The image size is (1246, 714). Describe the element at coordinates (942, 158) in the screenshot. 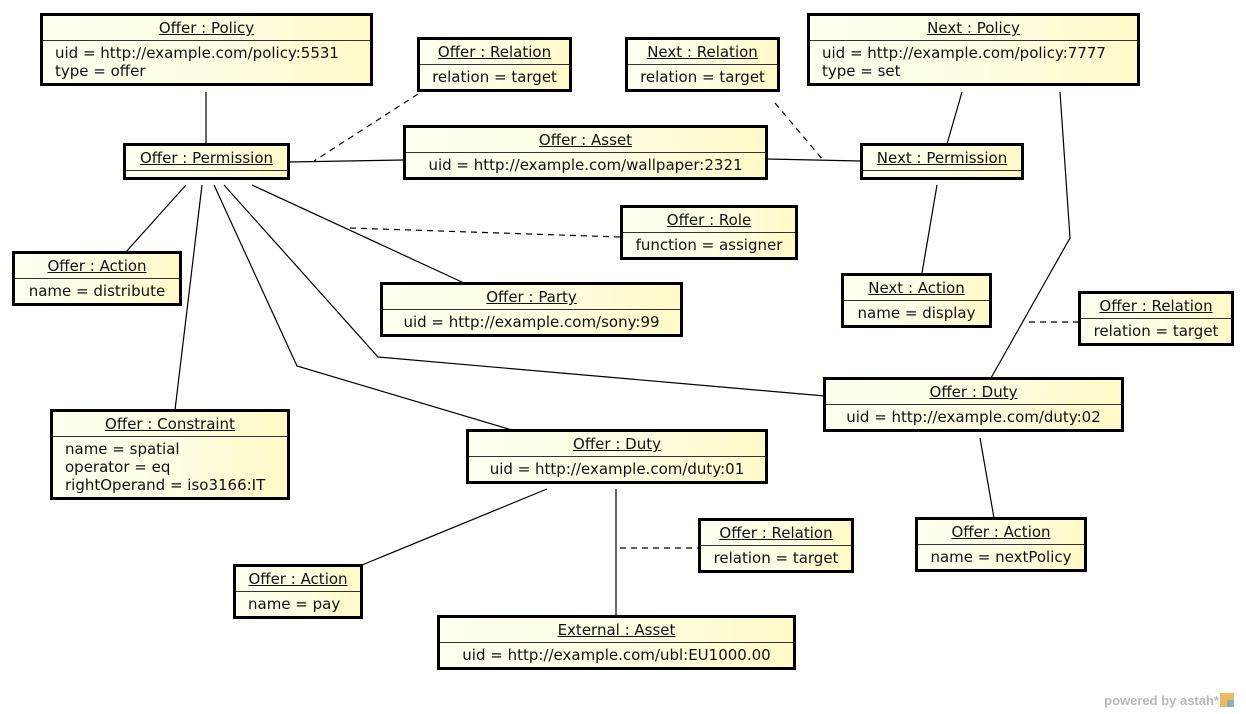

I see `object-title: Next : Permission` at that location.